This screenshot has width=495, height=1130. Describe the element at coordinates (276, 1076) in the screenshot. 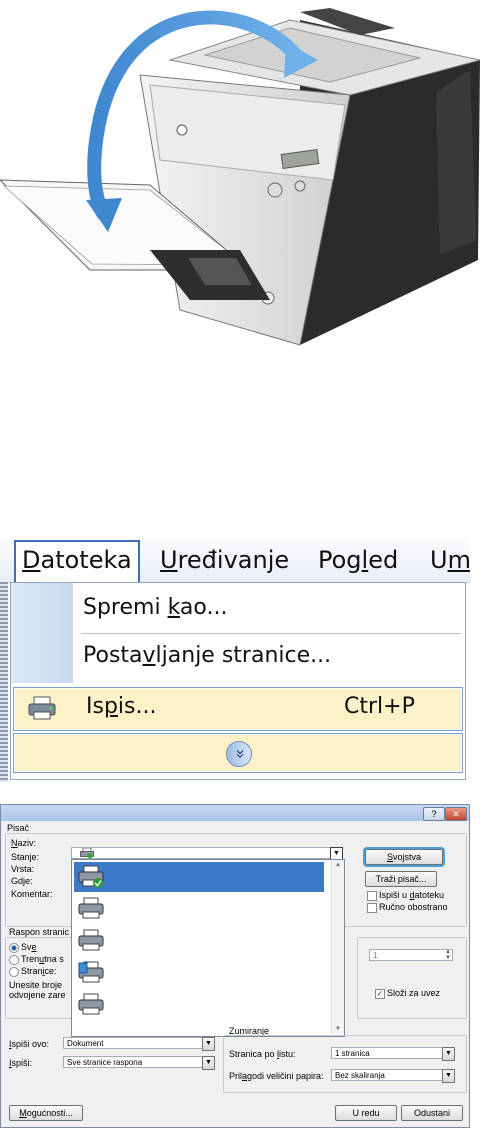

I see `scale-label: Prilagodi veličini papira:` at that location.